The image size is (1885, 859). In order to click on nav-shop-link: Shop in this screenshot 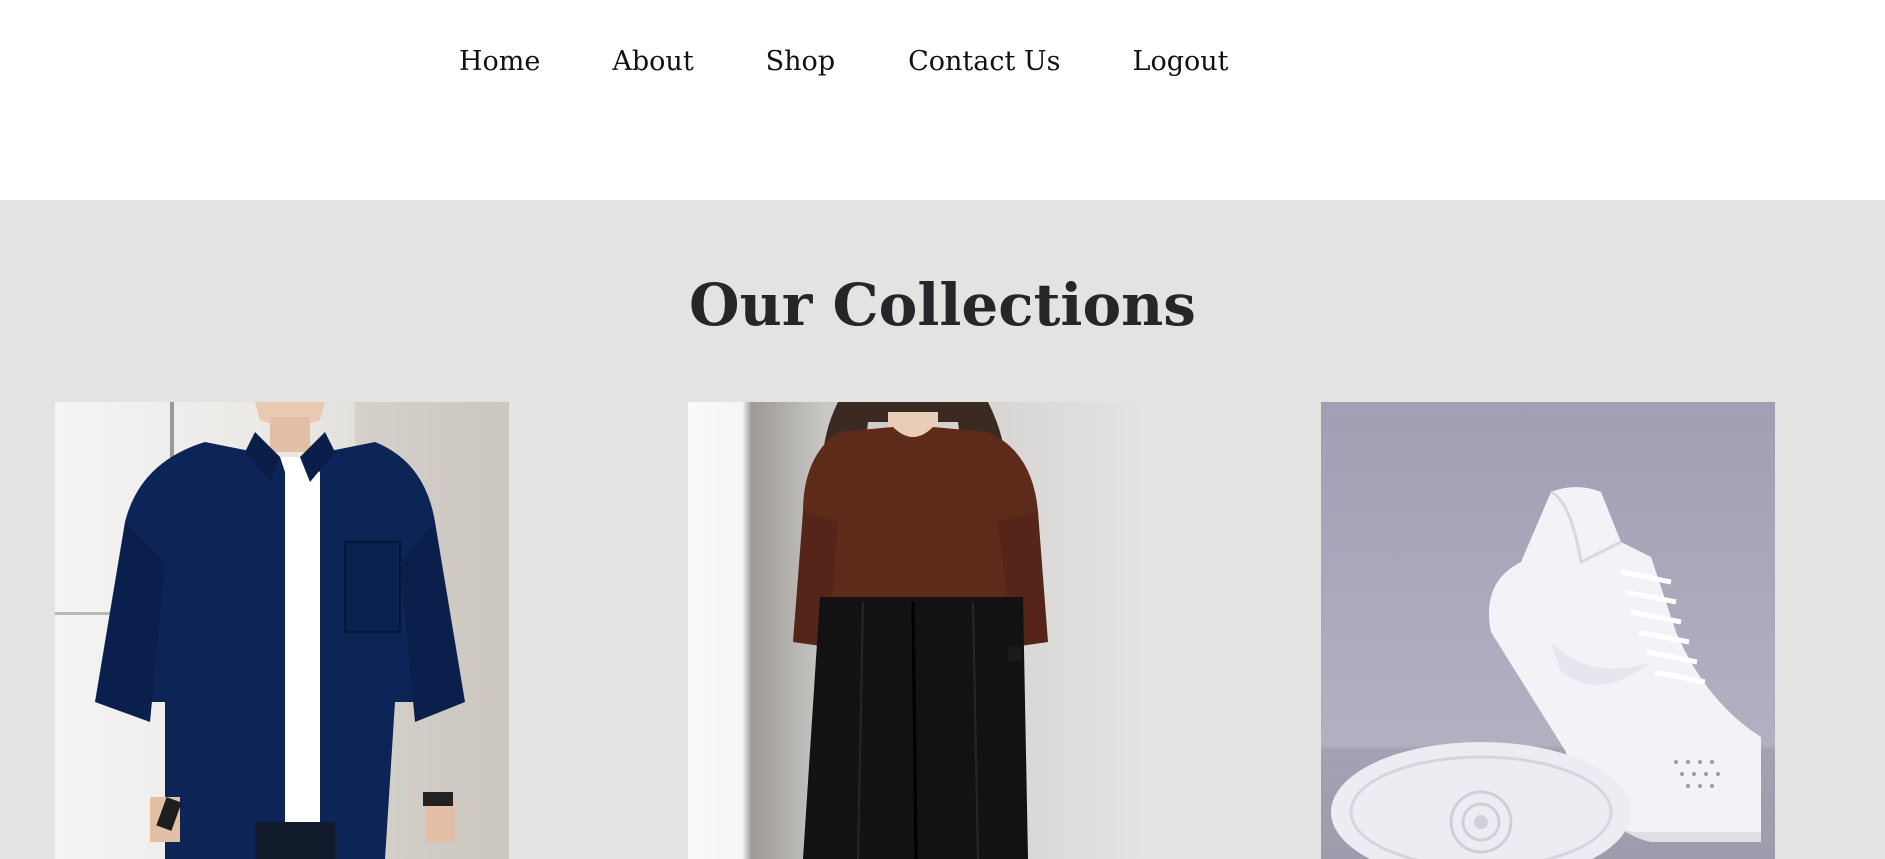, I will do `click(800, 62)`.